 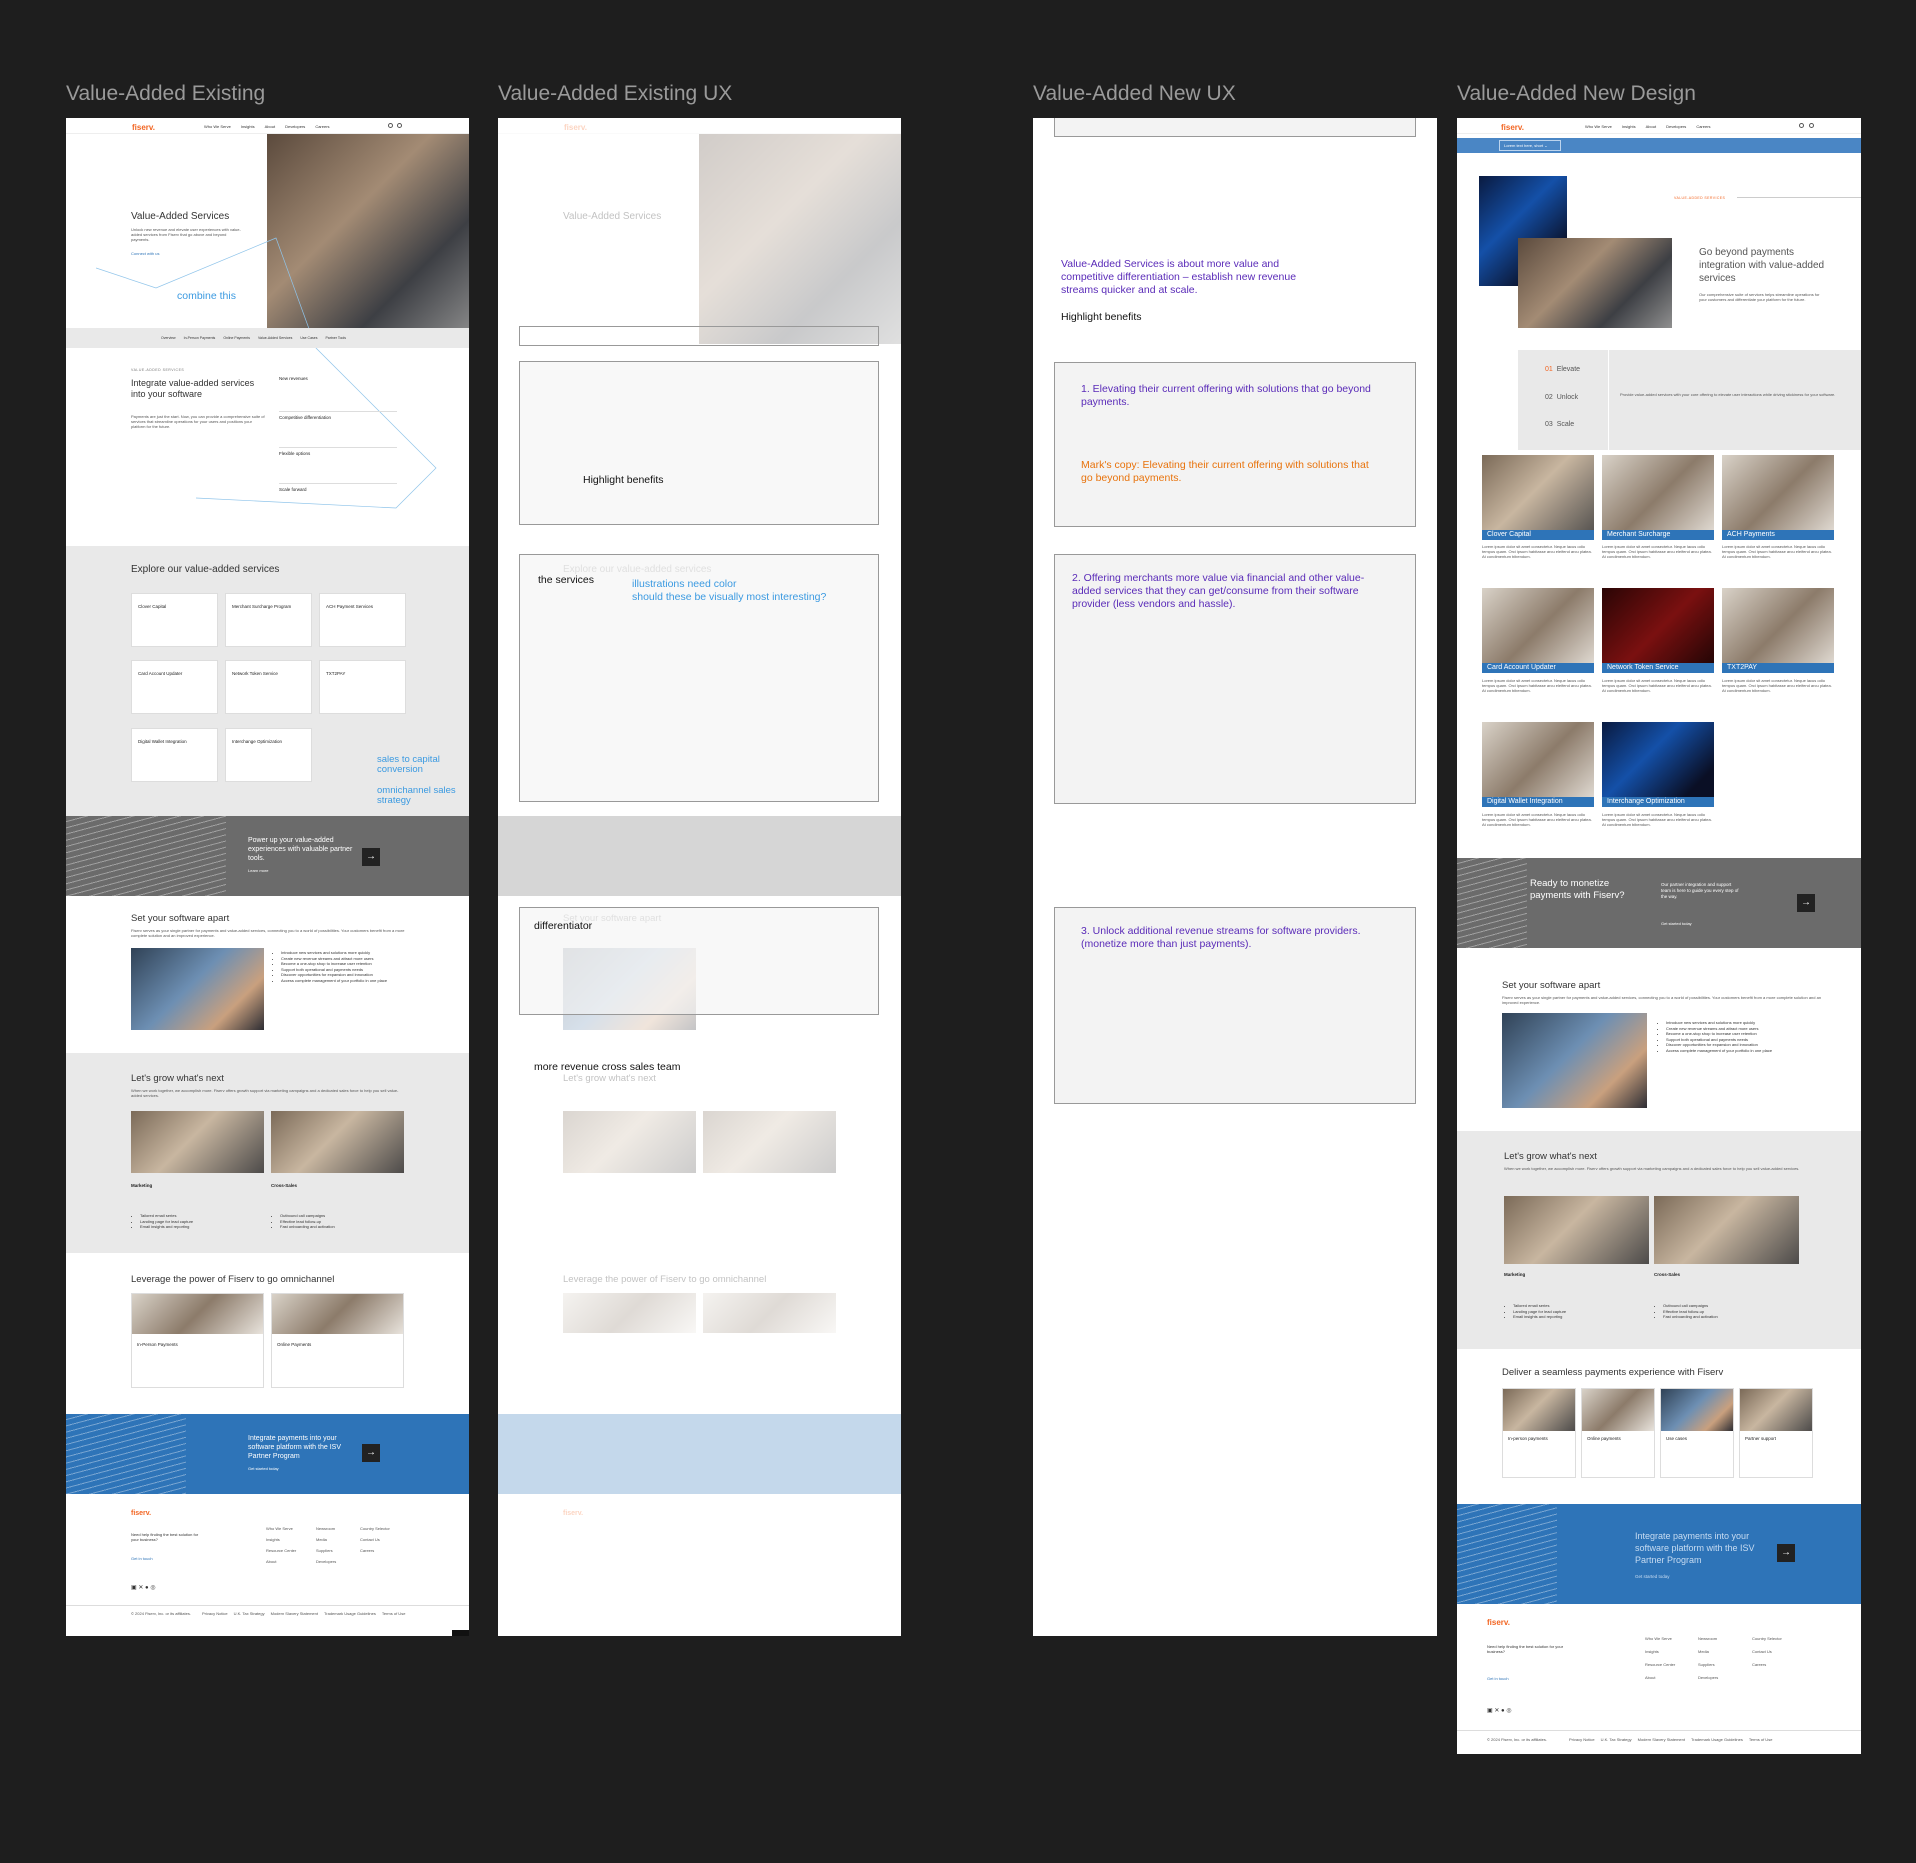 I want to click on monetize-link: Get started today, so click(x=1676, y=923).